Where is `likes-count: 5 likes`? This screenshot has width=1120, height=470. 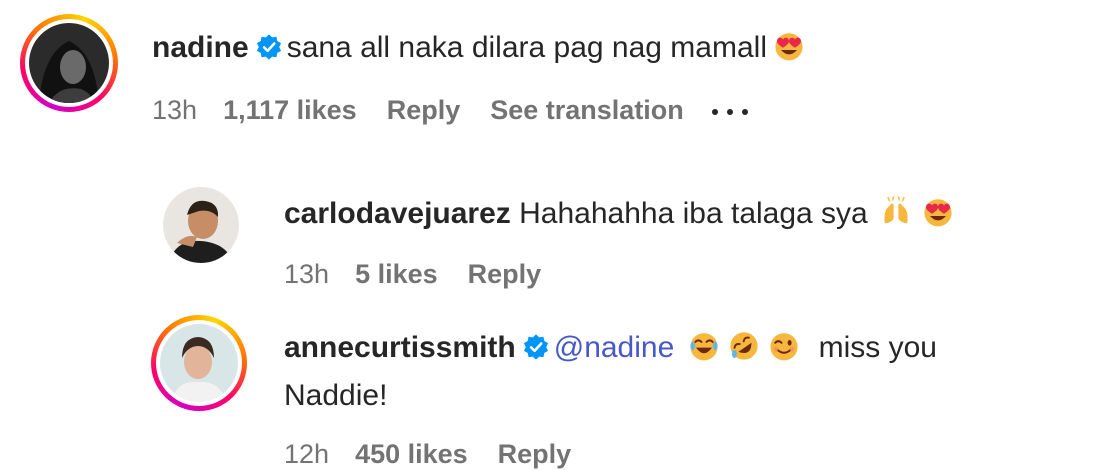
likes-count: 5 likes is located at coordinates (396, 274).